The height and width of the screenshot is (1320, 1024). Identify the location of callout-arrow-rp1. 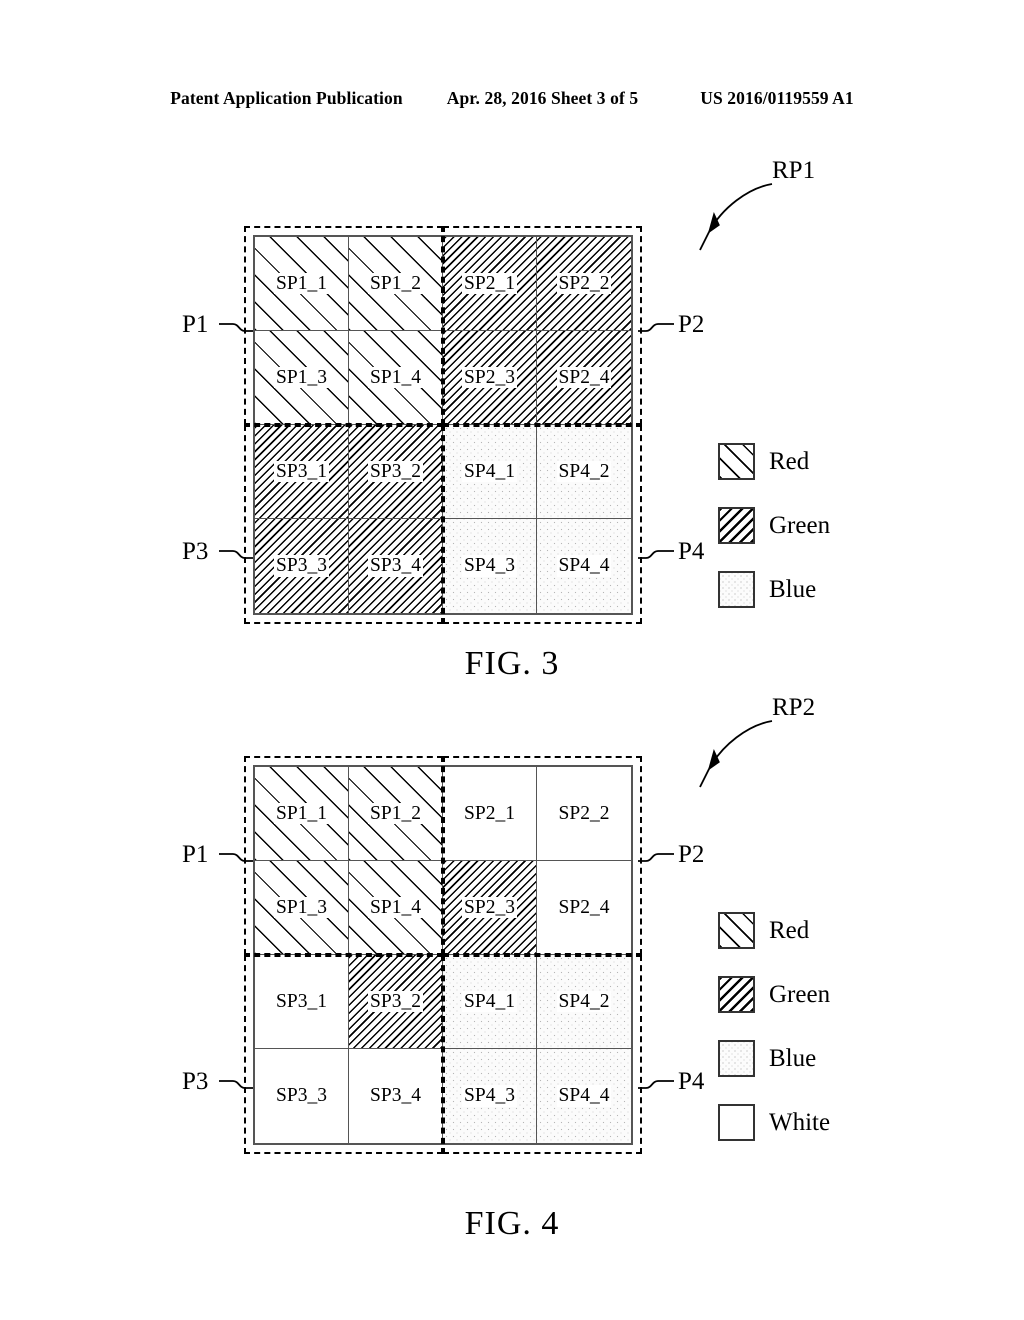
(736, 217).